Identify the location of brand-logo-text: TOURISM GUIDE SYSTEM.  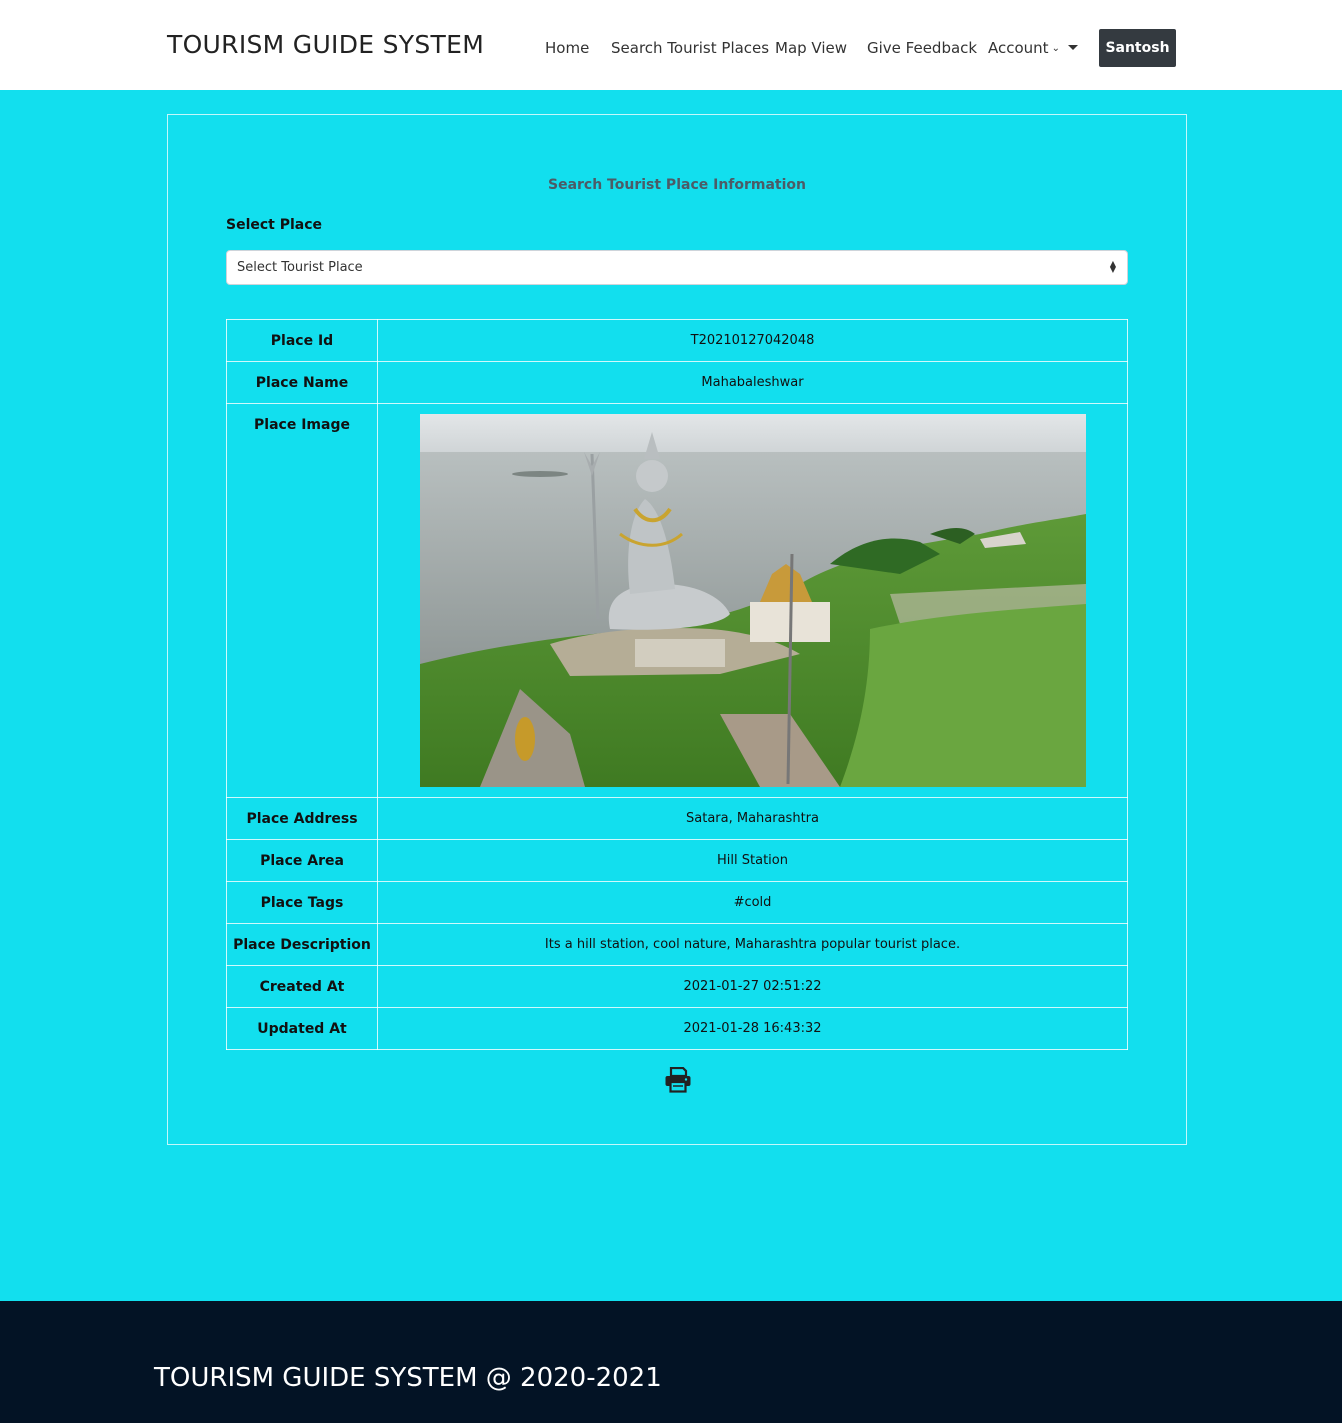
(325, 44).